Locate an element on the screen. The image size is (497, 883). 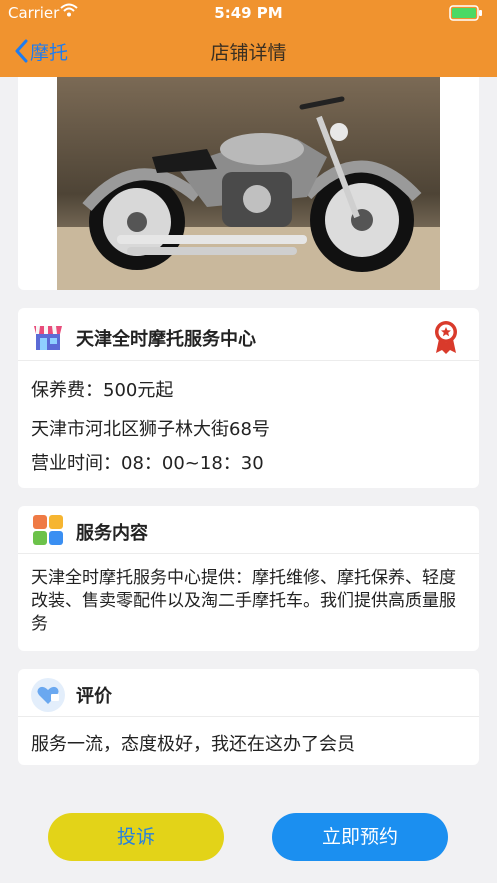
shop-icon is located at coordinates (48, 338).